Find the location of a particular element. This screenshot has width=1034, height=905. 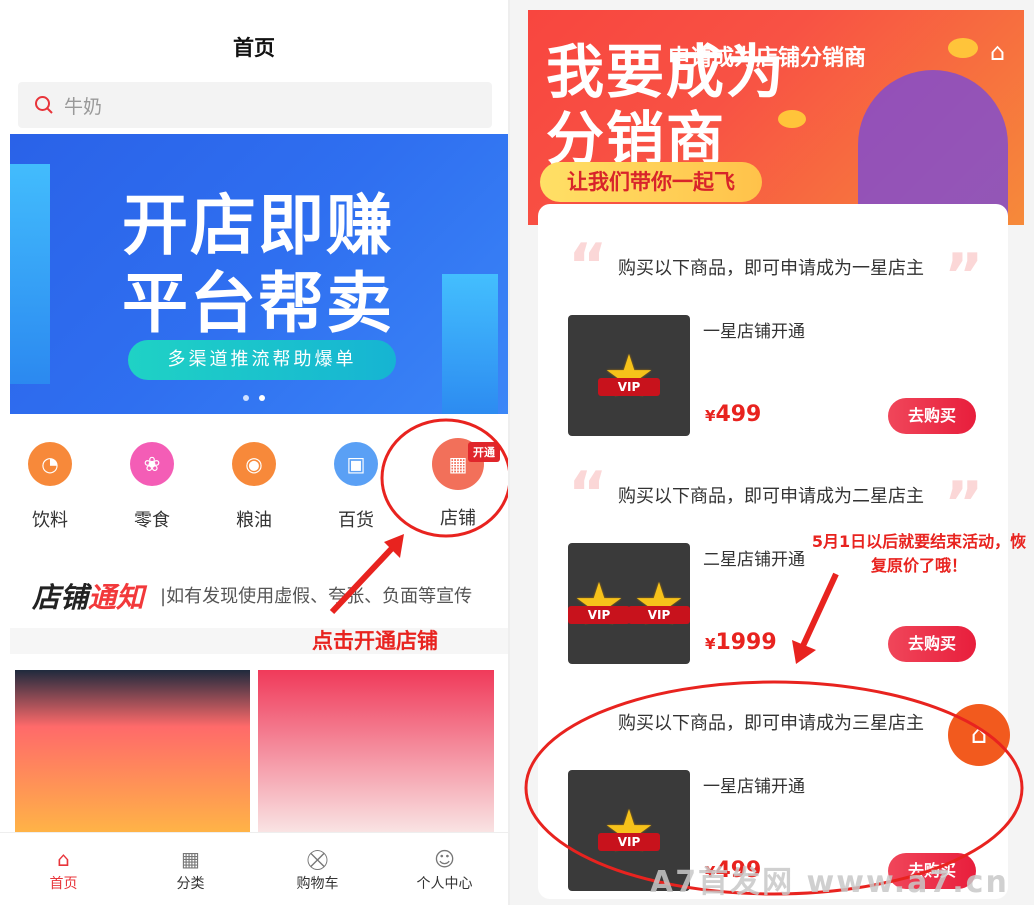

bag-icon: ▣ is located at coordinates (356, 464).